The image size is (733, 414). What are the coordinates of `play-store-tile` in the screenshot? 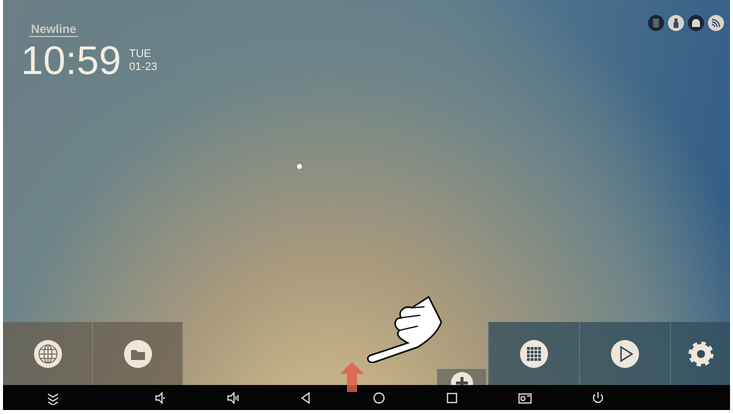 It's located at (624, 353).